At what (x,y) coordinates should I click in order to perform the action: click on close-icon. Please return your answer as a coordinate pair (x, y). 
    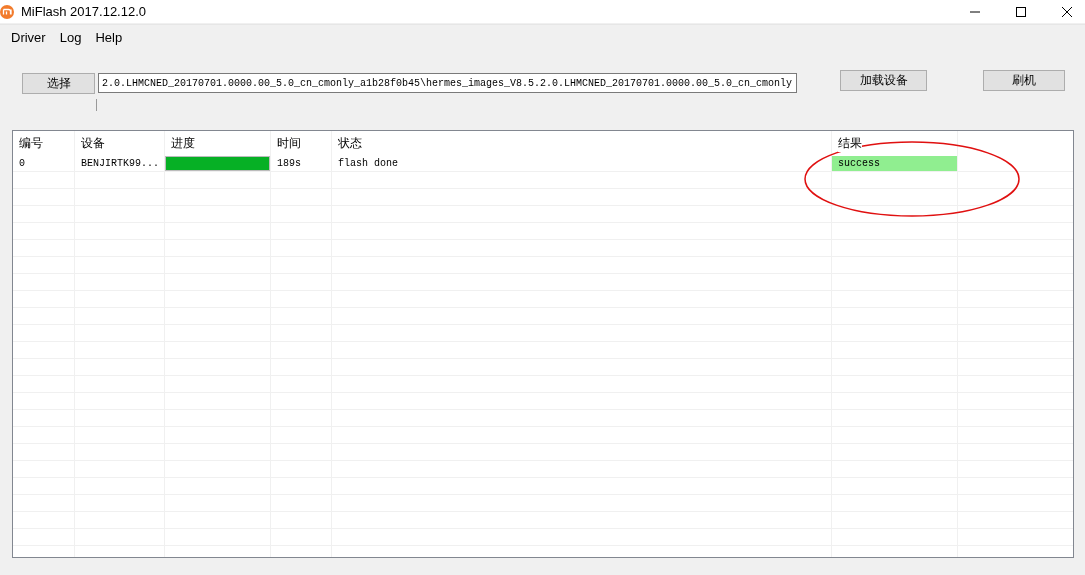
    Looking at the image, I should click on (1067, 11).